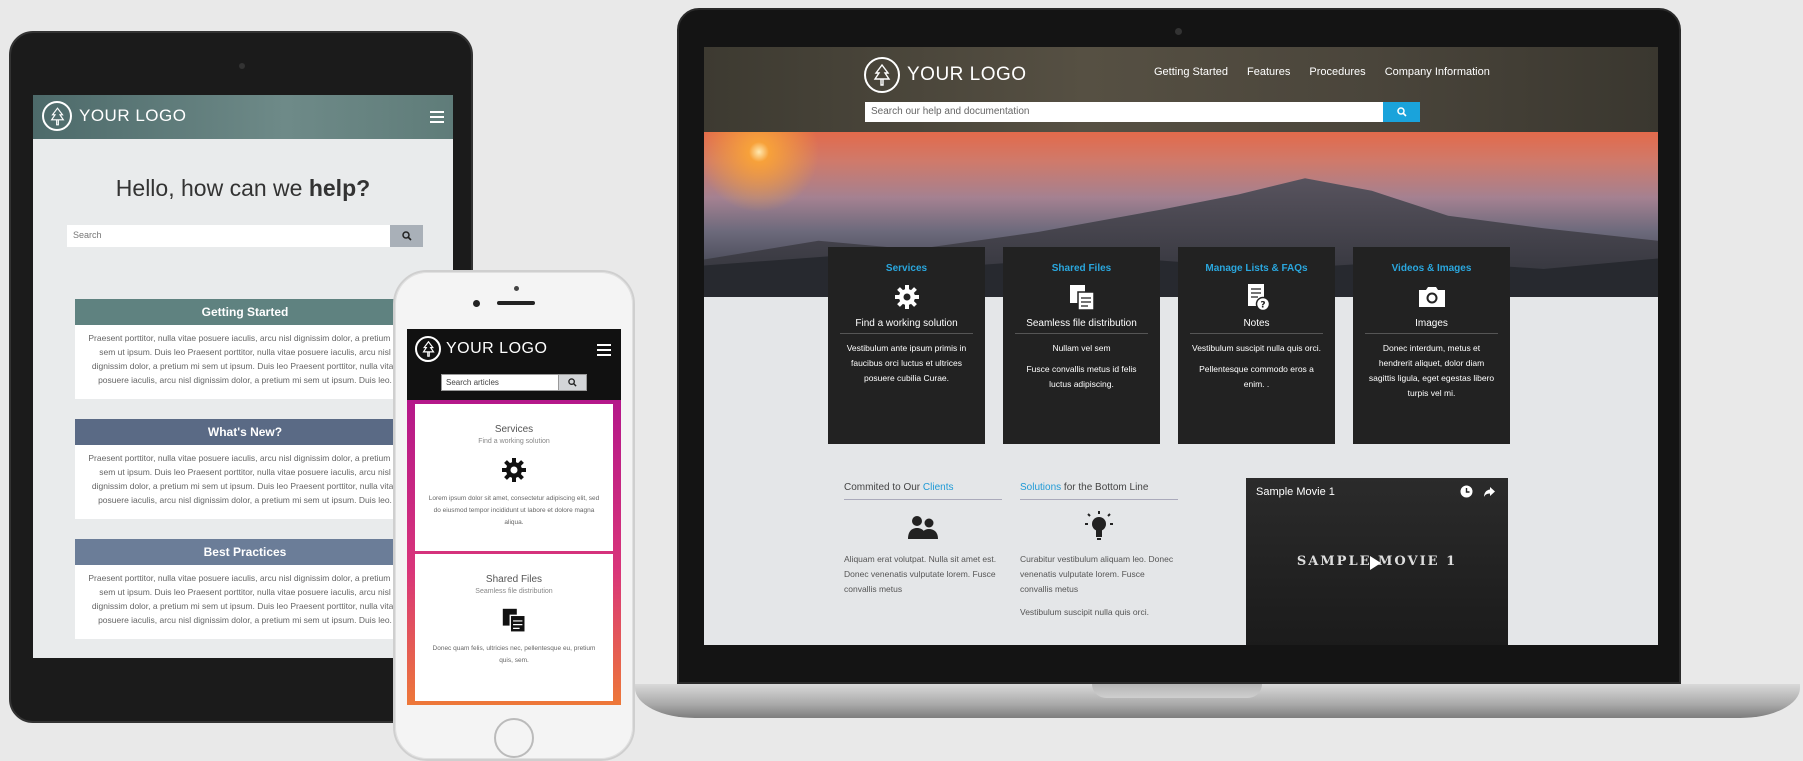 This screenshot has height=761, width=1803. I want to click on section-heading: Getting Started, so click(245, 312).